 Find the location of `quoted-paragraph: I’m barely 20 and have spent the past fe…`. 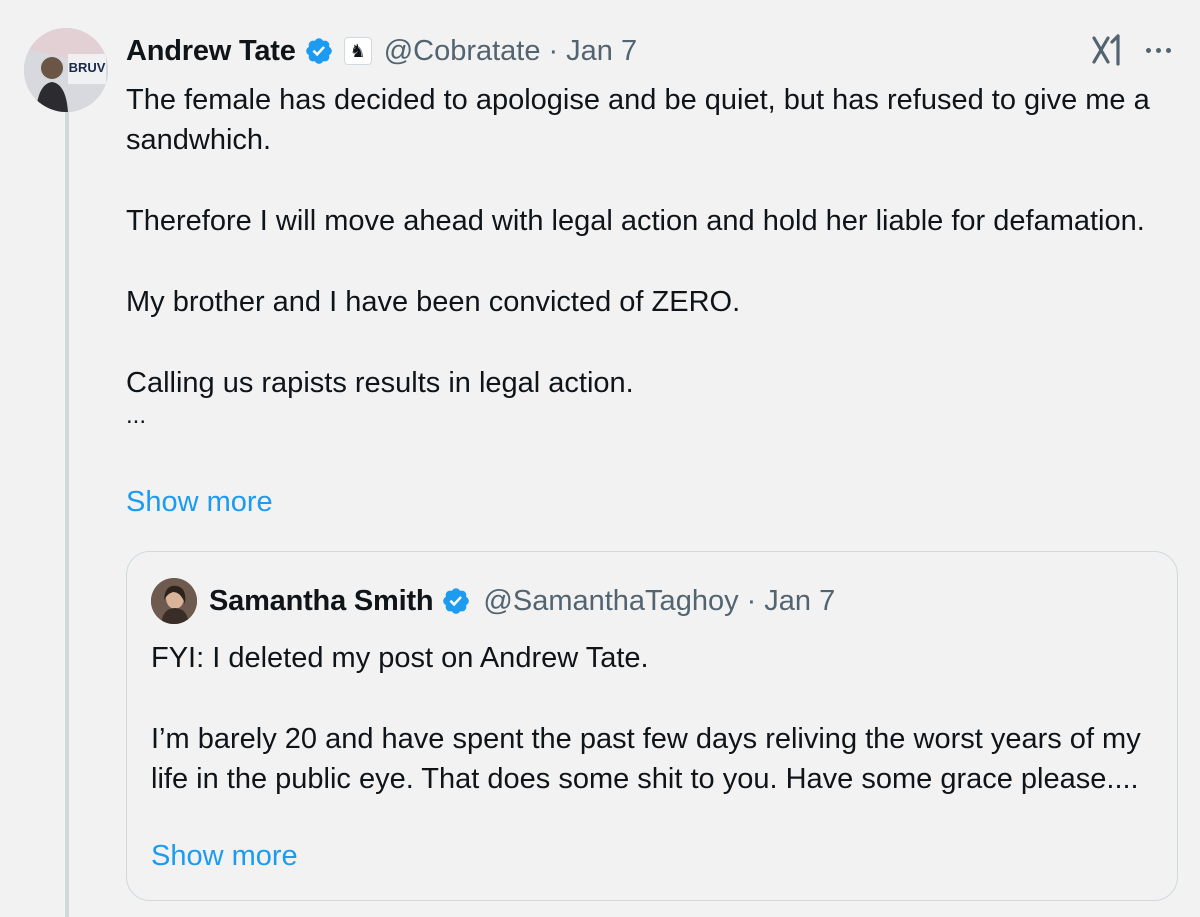

quoted-paragraph: I’m barely 20 and have spent the past fe… is located at coordinates (646, 759).